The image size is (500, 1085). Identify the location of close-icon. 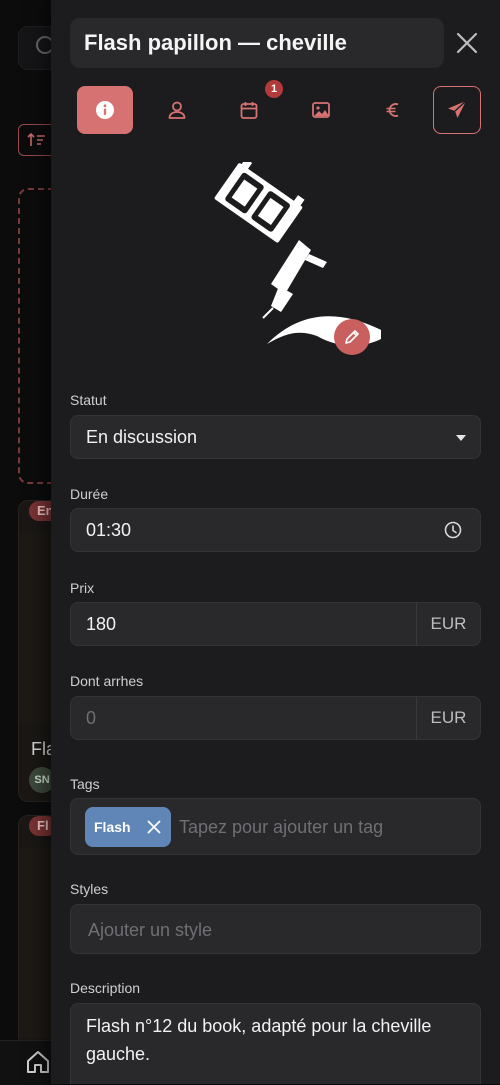
(467, 43).